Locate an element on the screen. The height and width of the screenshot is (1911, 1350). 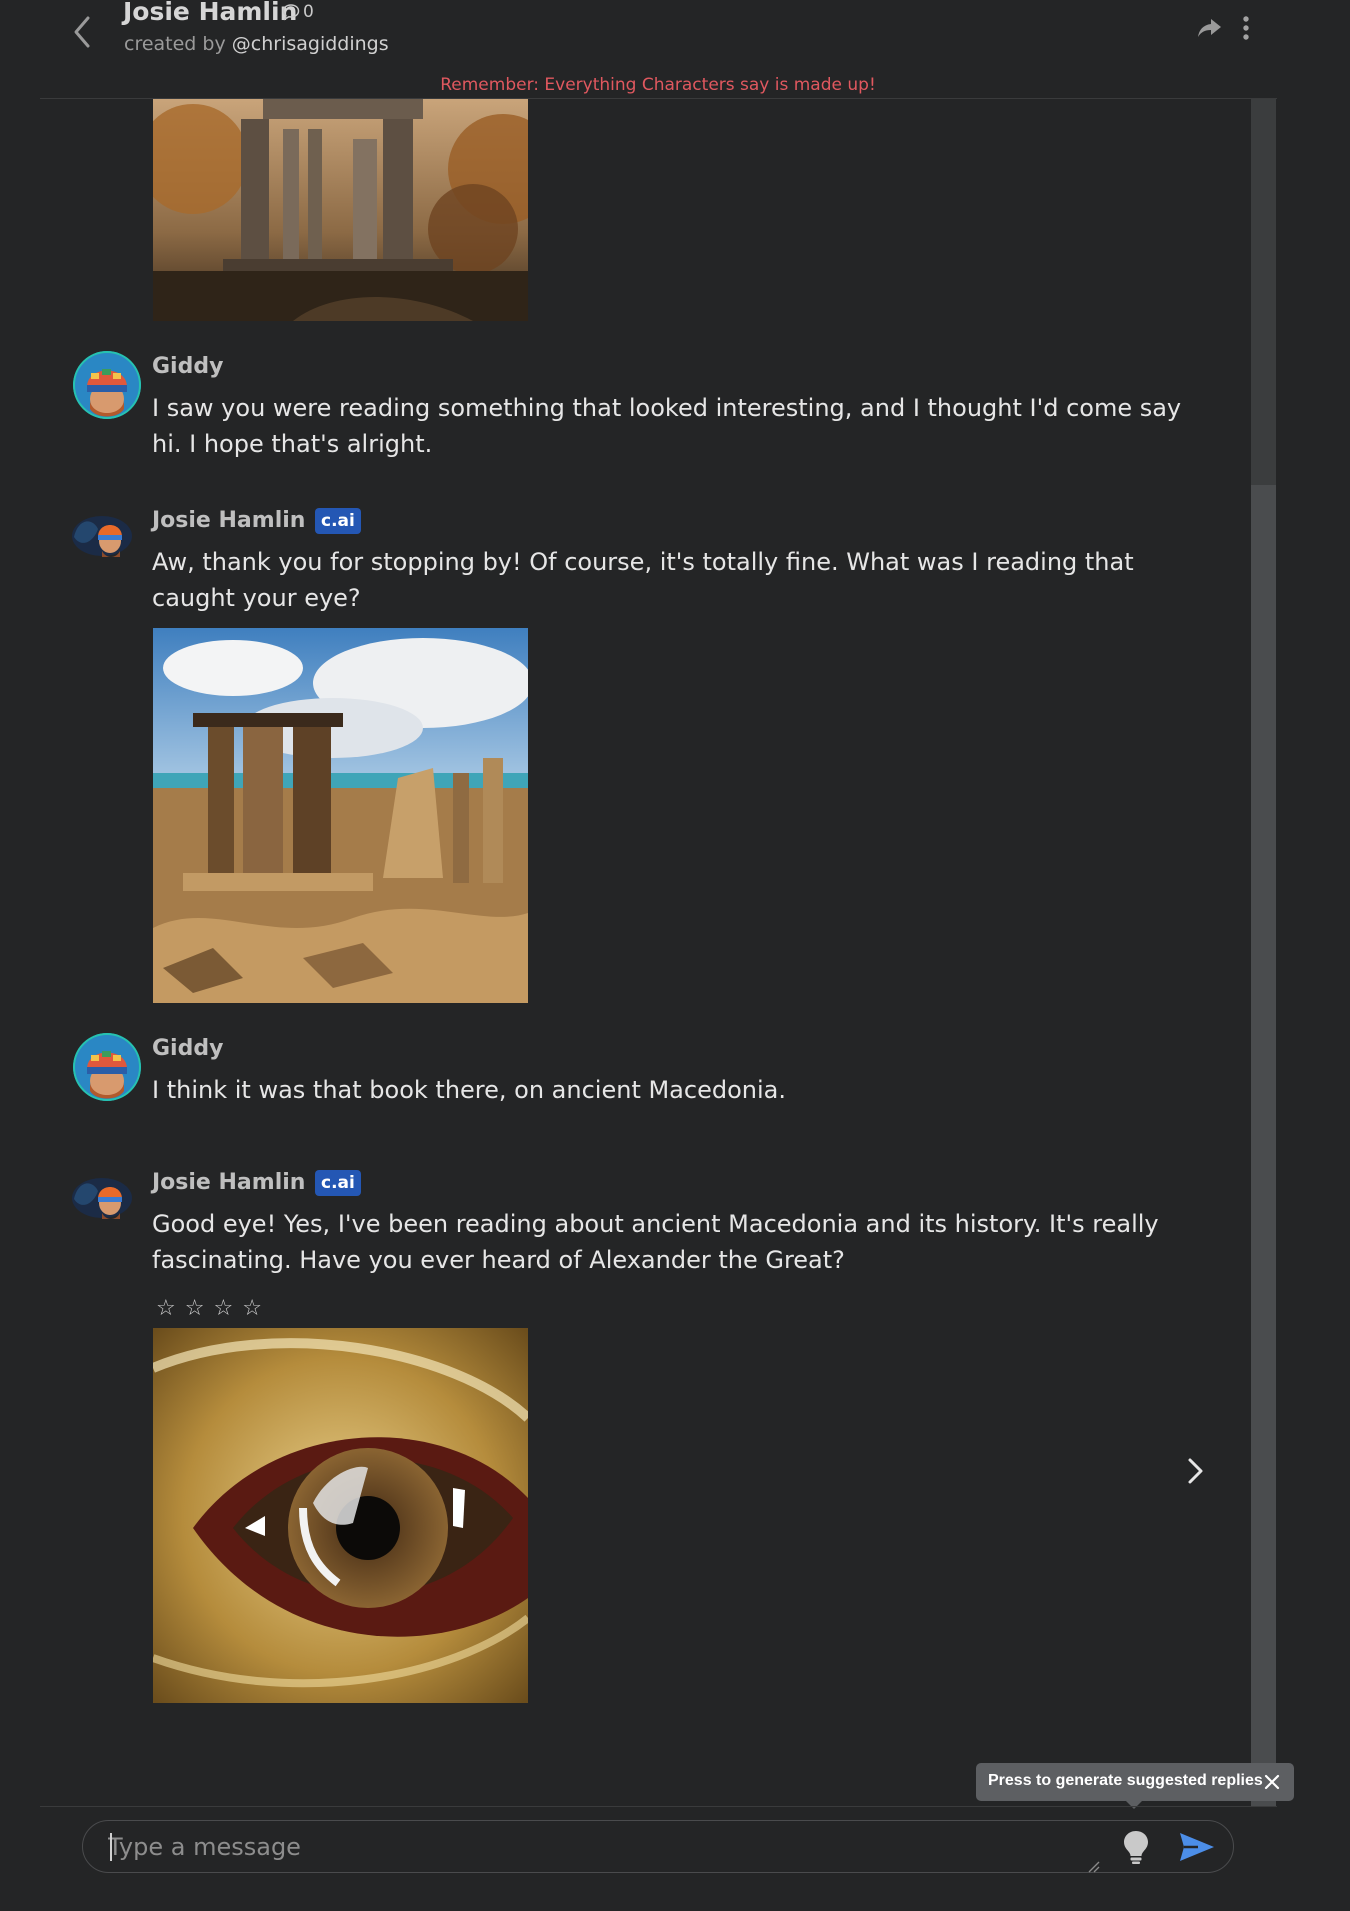
scrollbar-thumb is located at coordinates (1263, 1145).